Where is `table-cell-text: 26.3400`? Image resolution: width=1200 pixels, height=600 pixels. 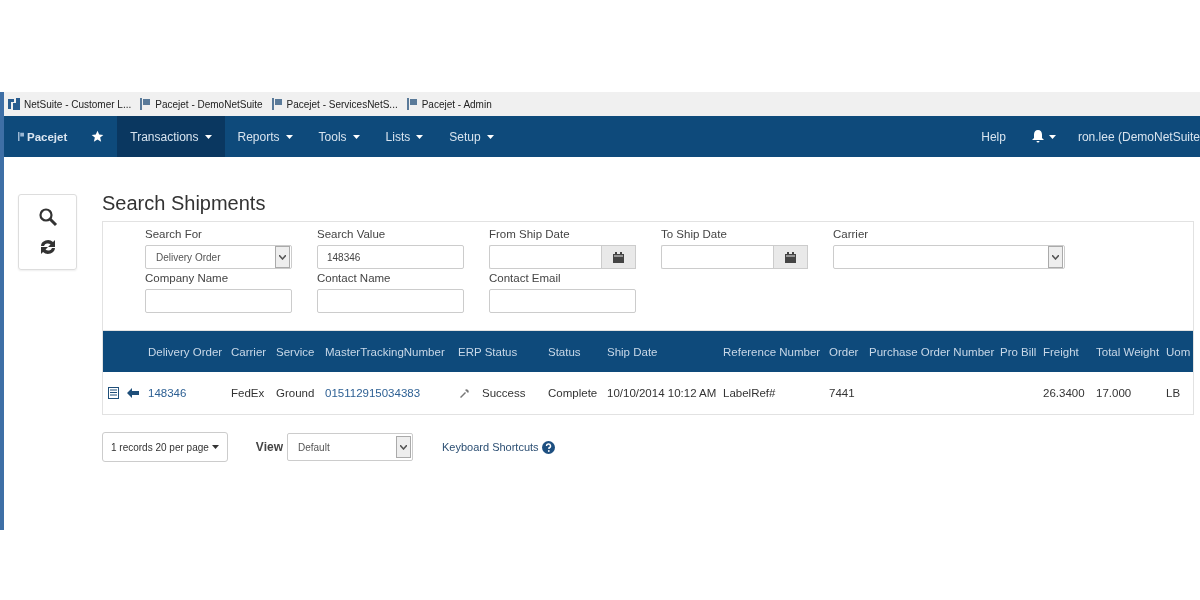
table-cell-text: 26.3400 is located at coordinates (1064, 393).